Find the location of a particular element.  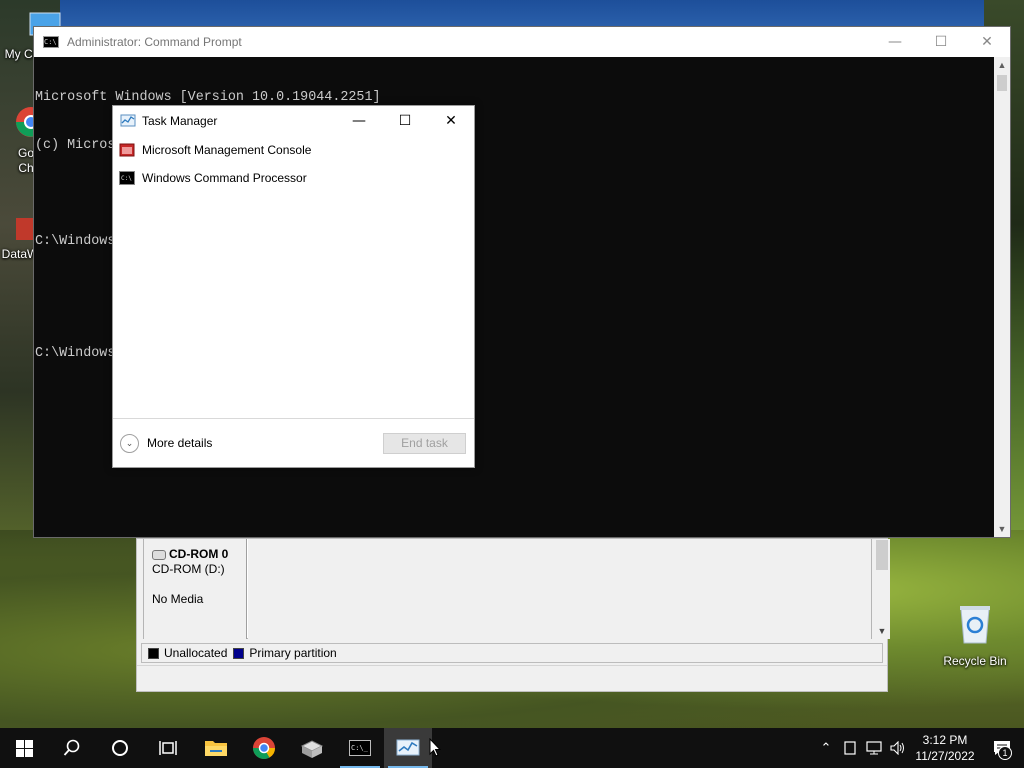

taskbar: C:\_ ⌃ 3:12 PM 11/27/2022 1 is located at coordinates (512, 748).